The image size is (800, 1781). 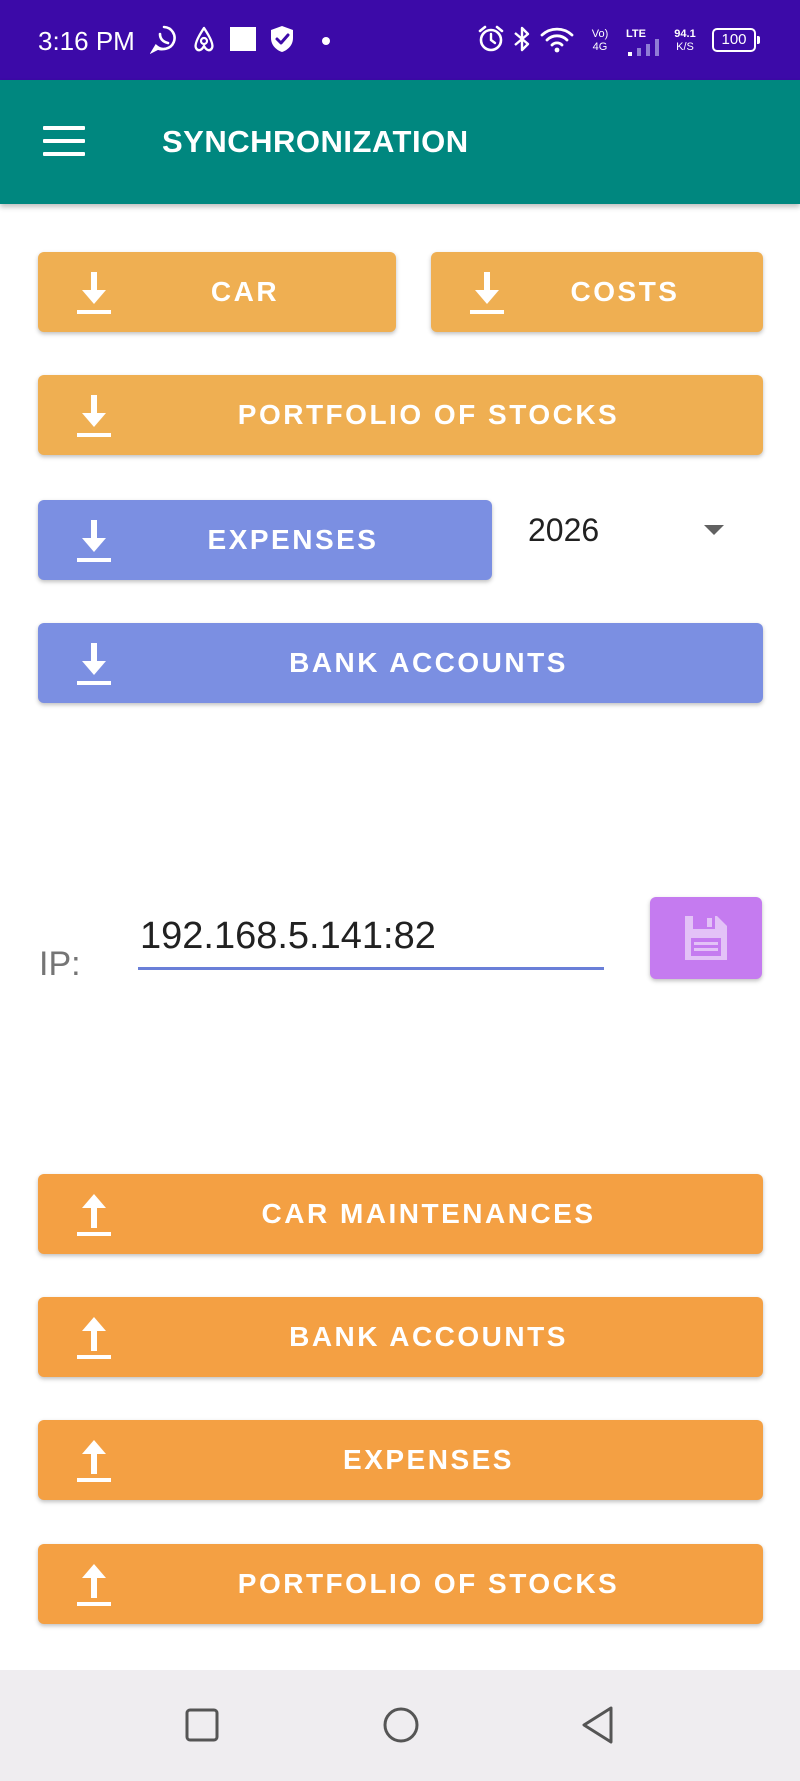 I want to click on download-costs-button: COSTS, so click(x=597, y=292).